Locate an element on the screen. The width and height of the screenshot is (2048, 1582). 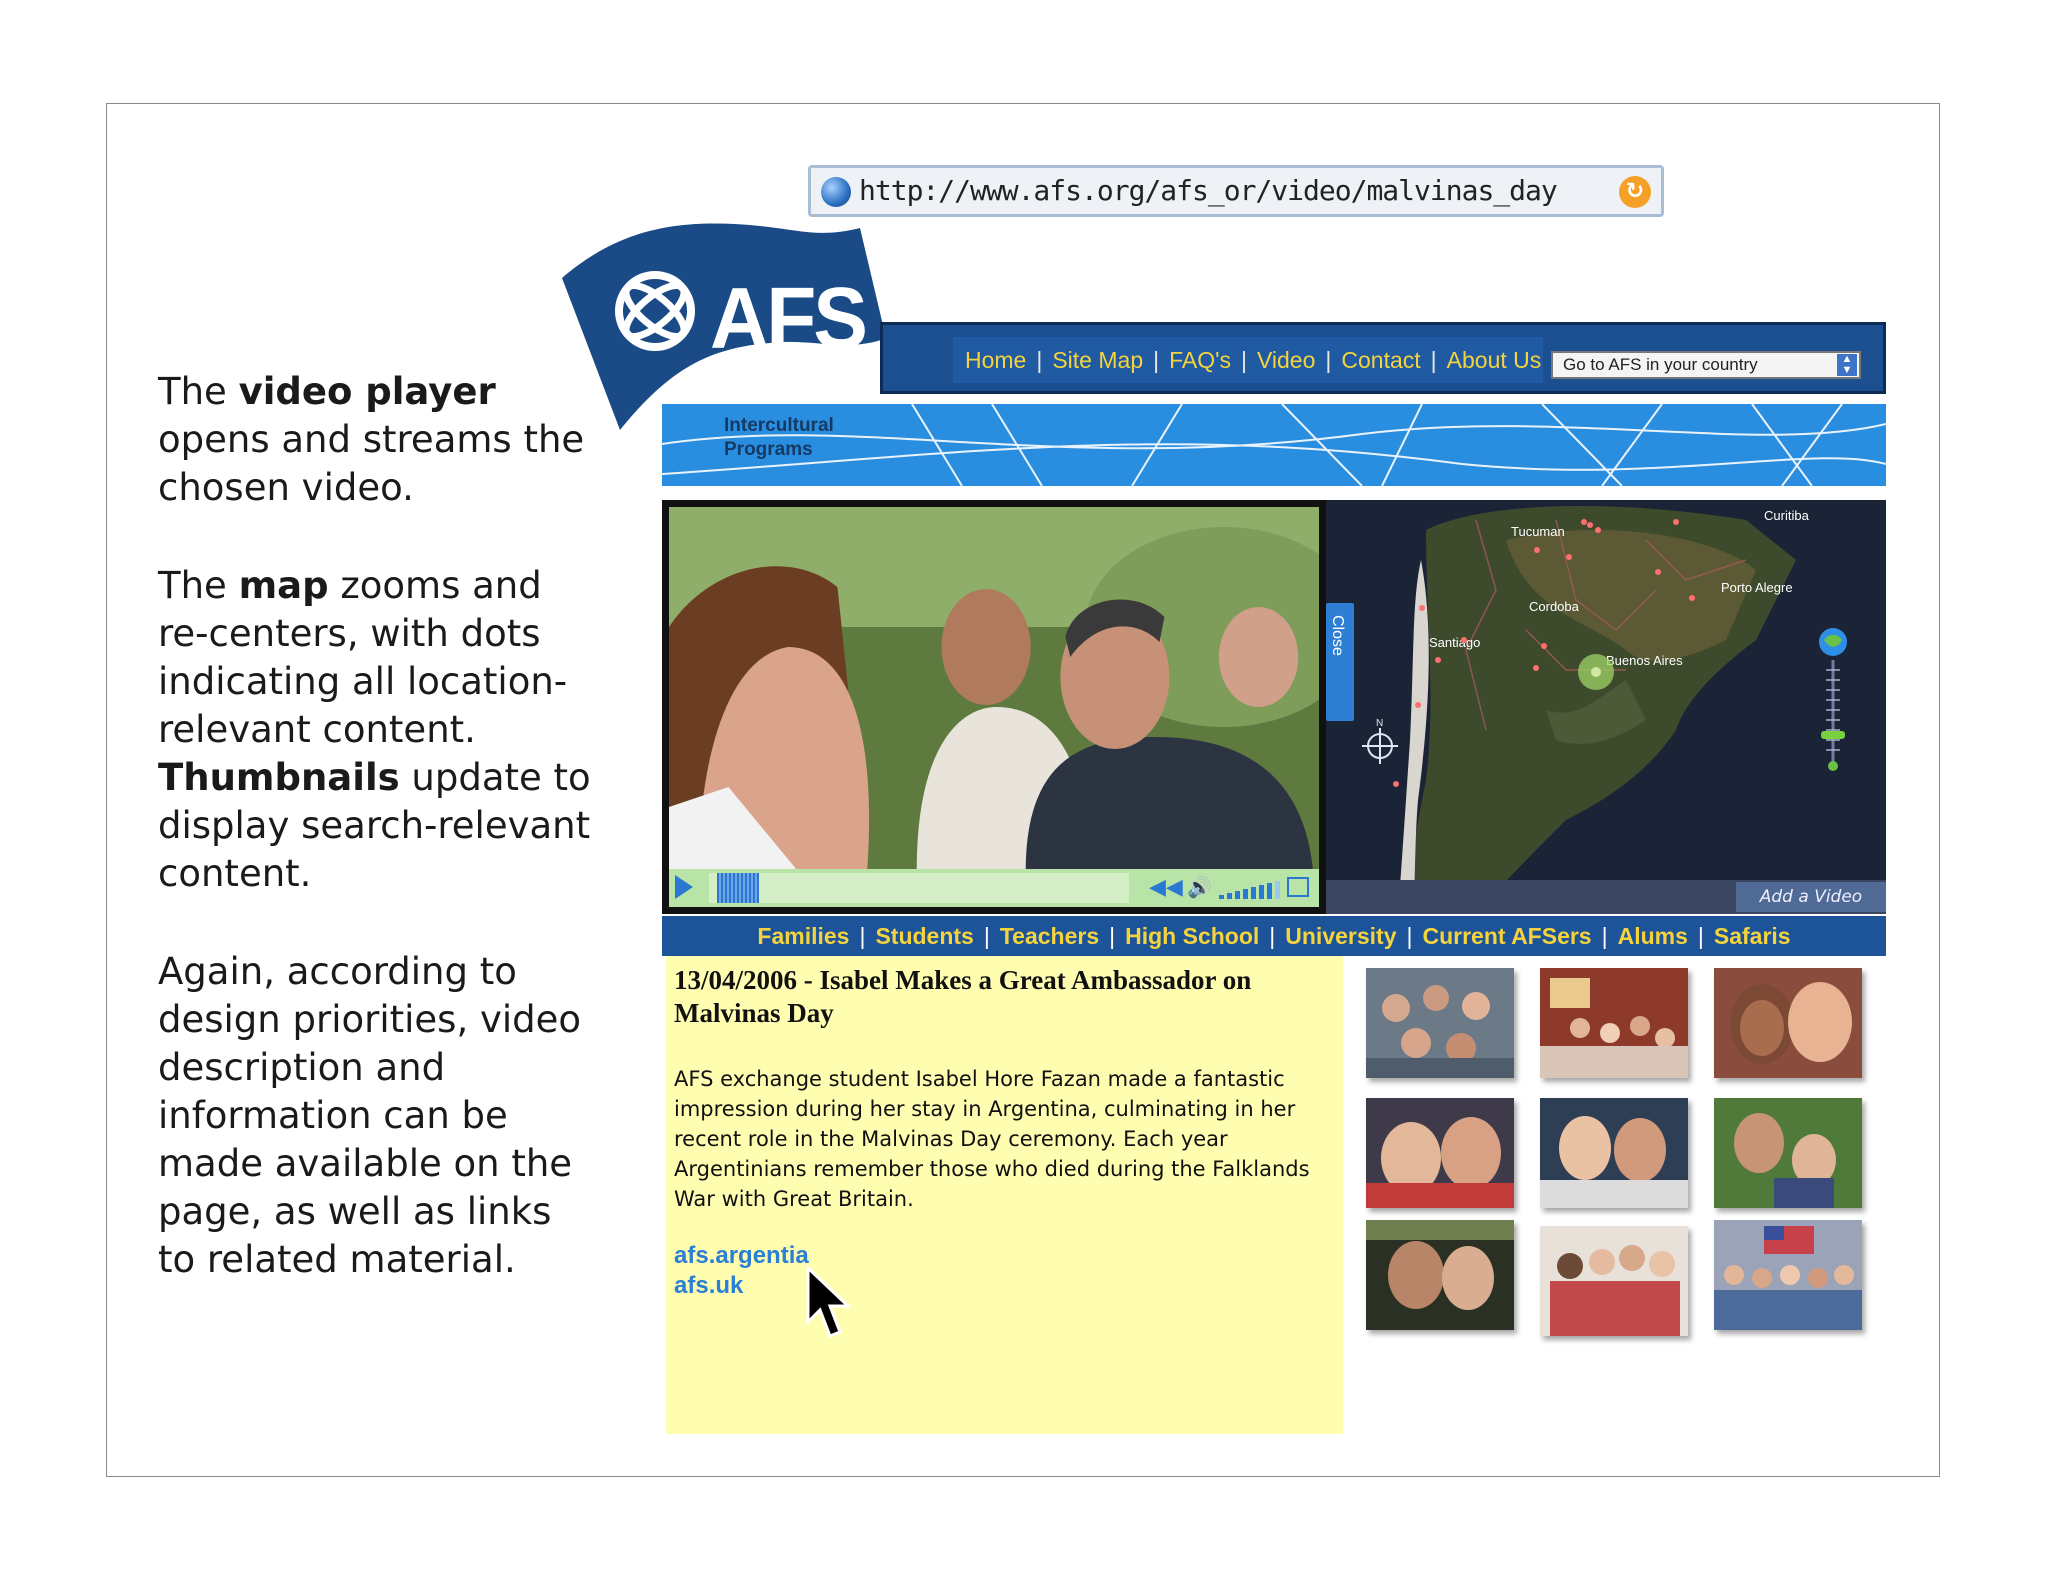
video-player: ◀◀ 🔊 is located at coordinates (994, 707).